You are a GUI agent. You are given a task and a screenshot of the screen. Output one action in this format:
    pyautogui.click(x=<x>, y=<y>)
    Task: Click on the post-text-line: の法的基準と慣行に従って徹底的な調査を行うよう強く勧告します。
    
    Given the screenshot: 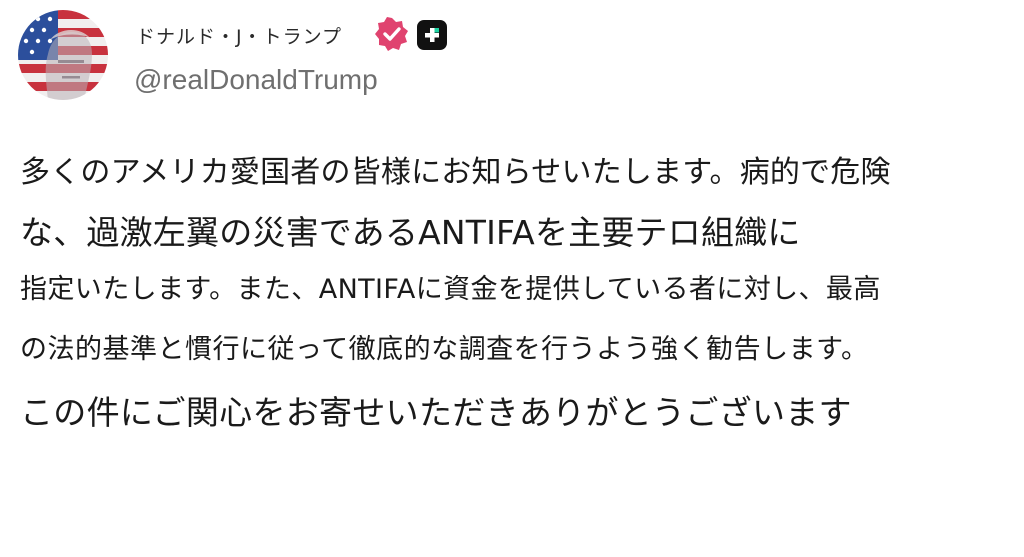 What is the action you would take?
    pyautogui.click(x=444, y=349)
    